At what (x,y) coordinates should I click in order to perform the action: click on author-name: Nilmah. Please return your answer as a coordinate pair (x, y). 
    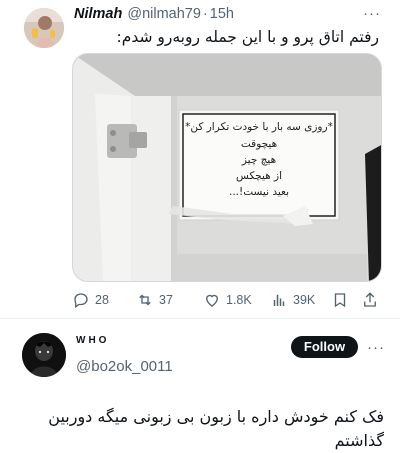
    Looking at the image, I should click on (98, 14).